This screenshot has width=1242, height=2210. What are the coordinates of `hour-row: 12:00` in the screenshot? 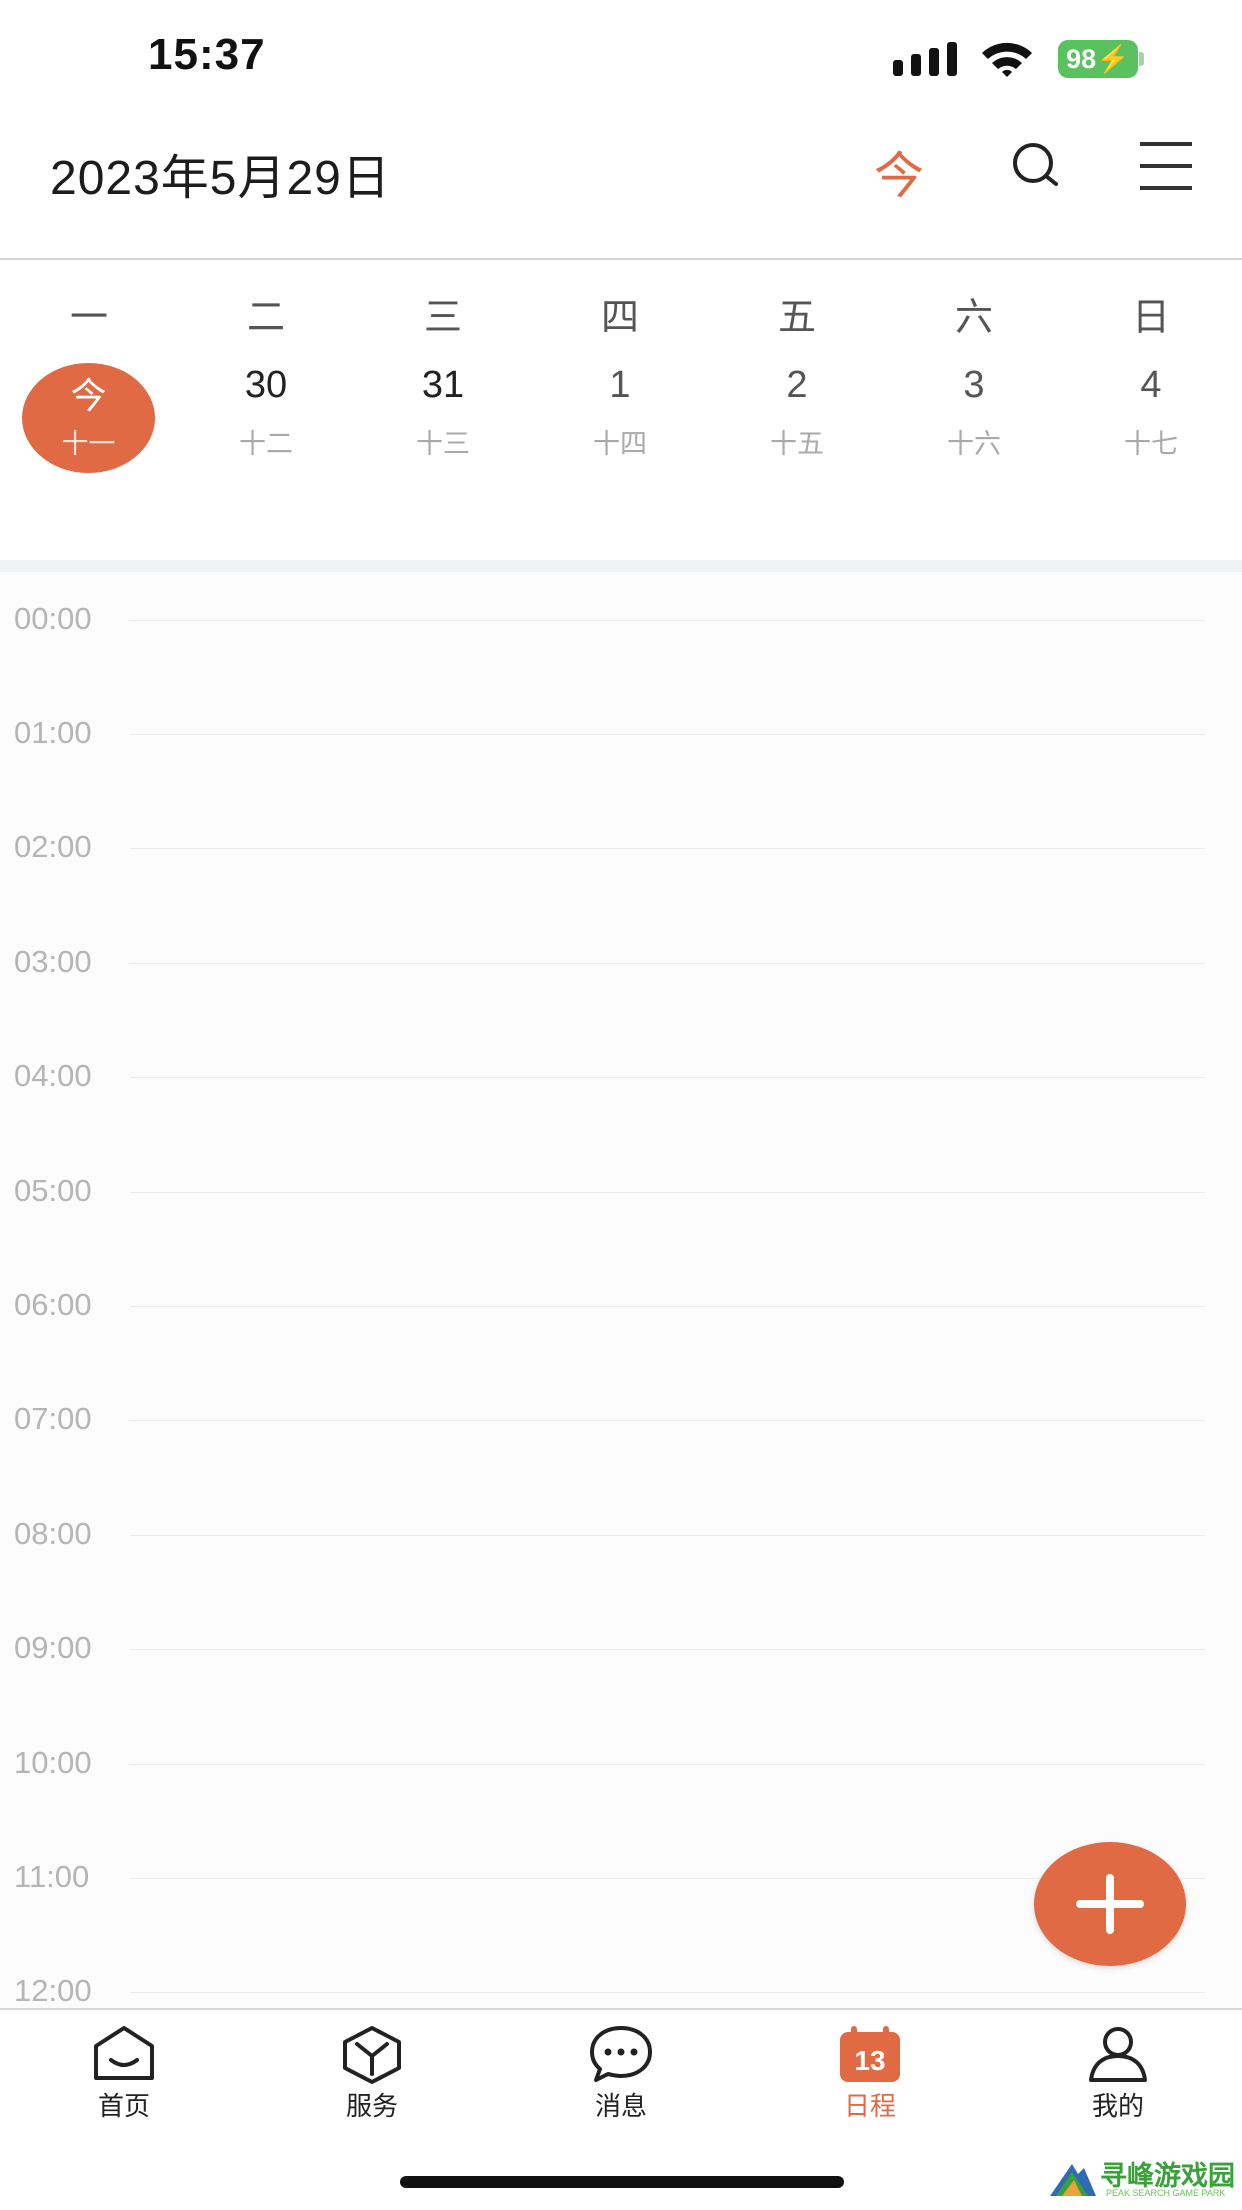 It's located at (621, 1990).